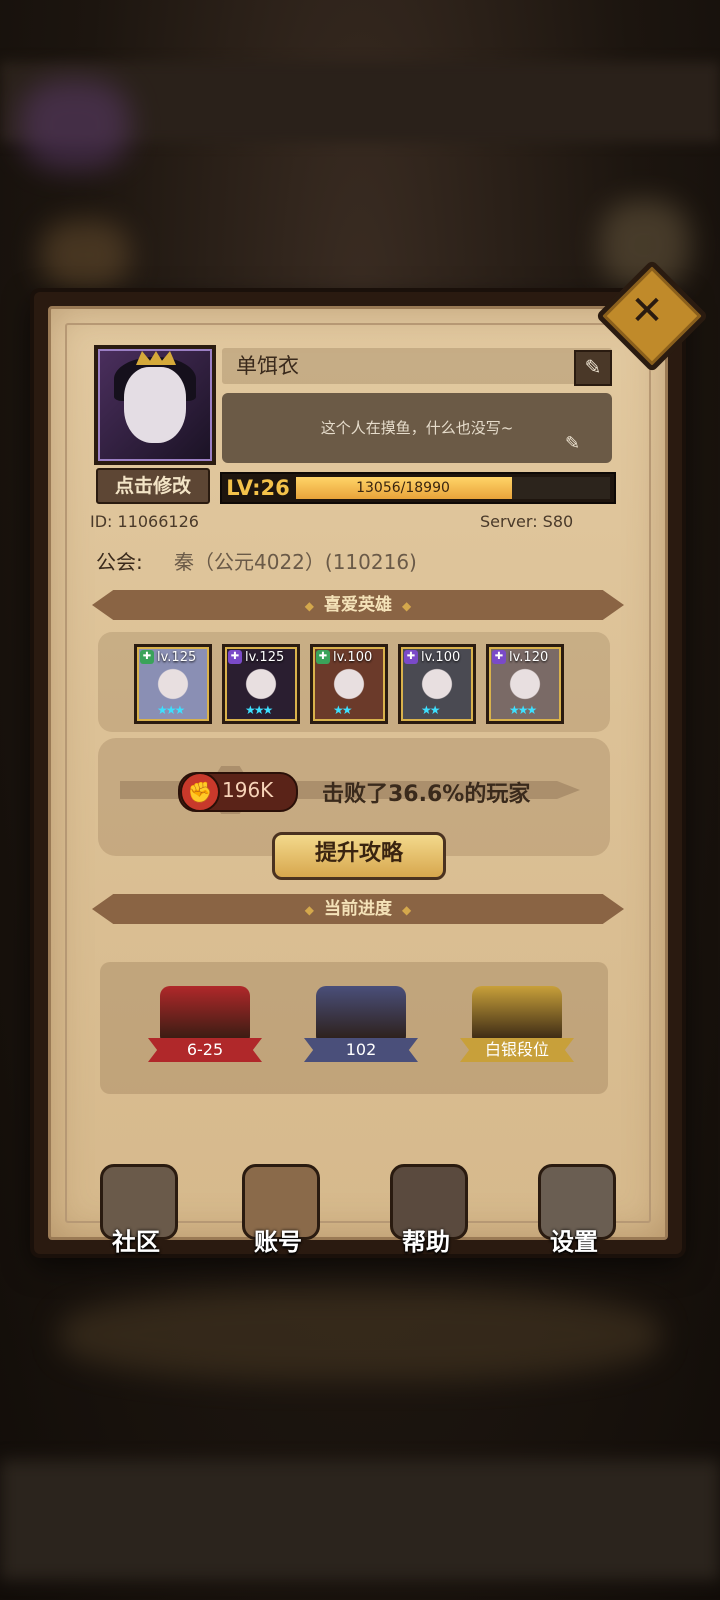 The height and width of the screenshot is (1600, 720). I want to click on xp-text: 13056/18990, so click(403, 488).